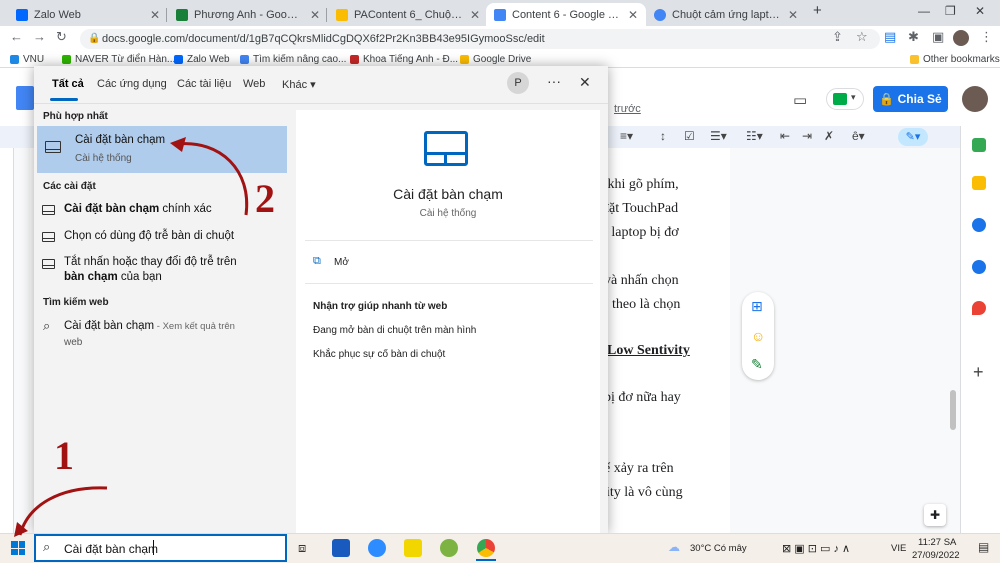 This screenshot has height=563, width=1000. I want to click on step-number-2: 2, so click(265, 198).